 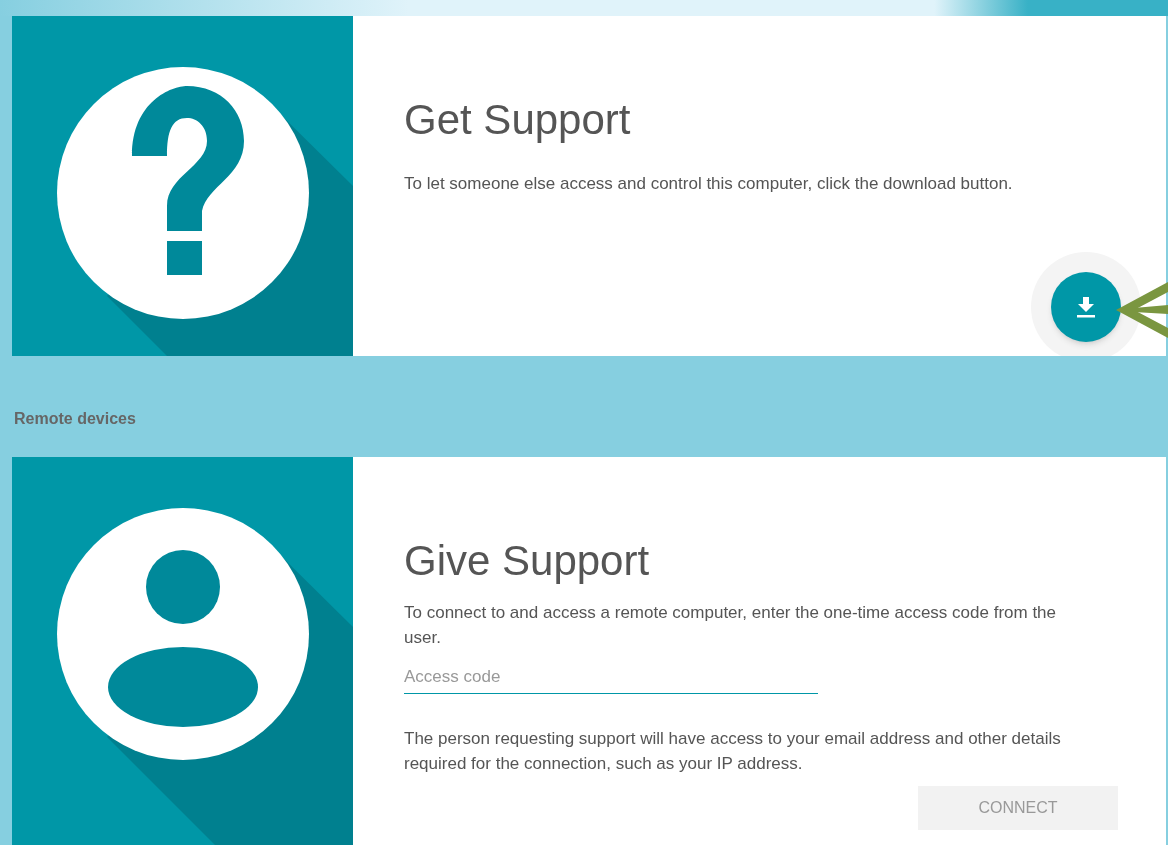 I want to click on card-description: To let someone else access and control this computer, click the download button., so click(x=709, y=183).